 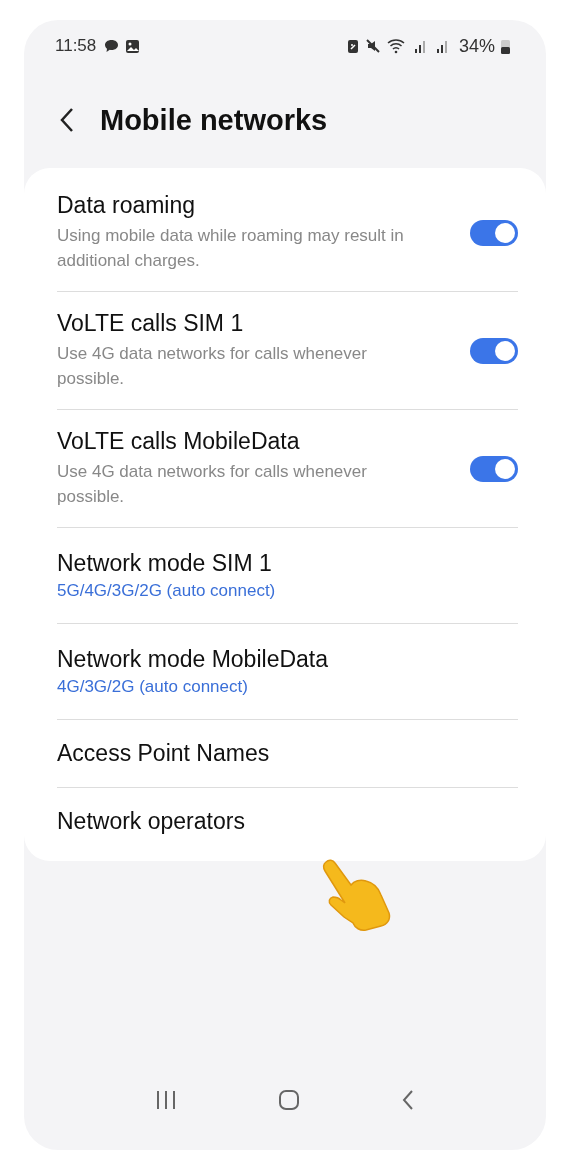 I want to click on settings-item: Network operators, so click(x=287, y=821).